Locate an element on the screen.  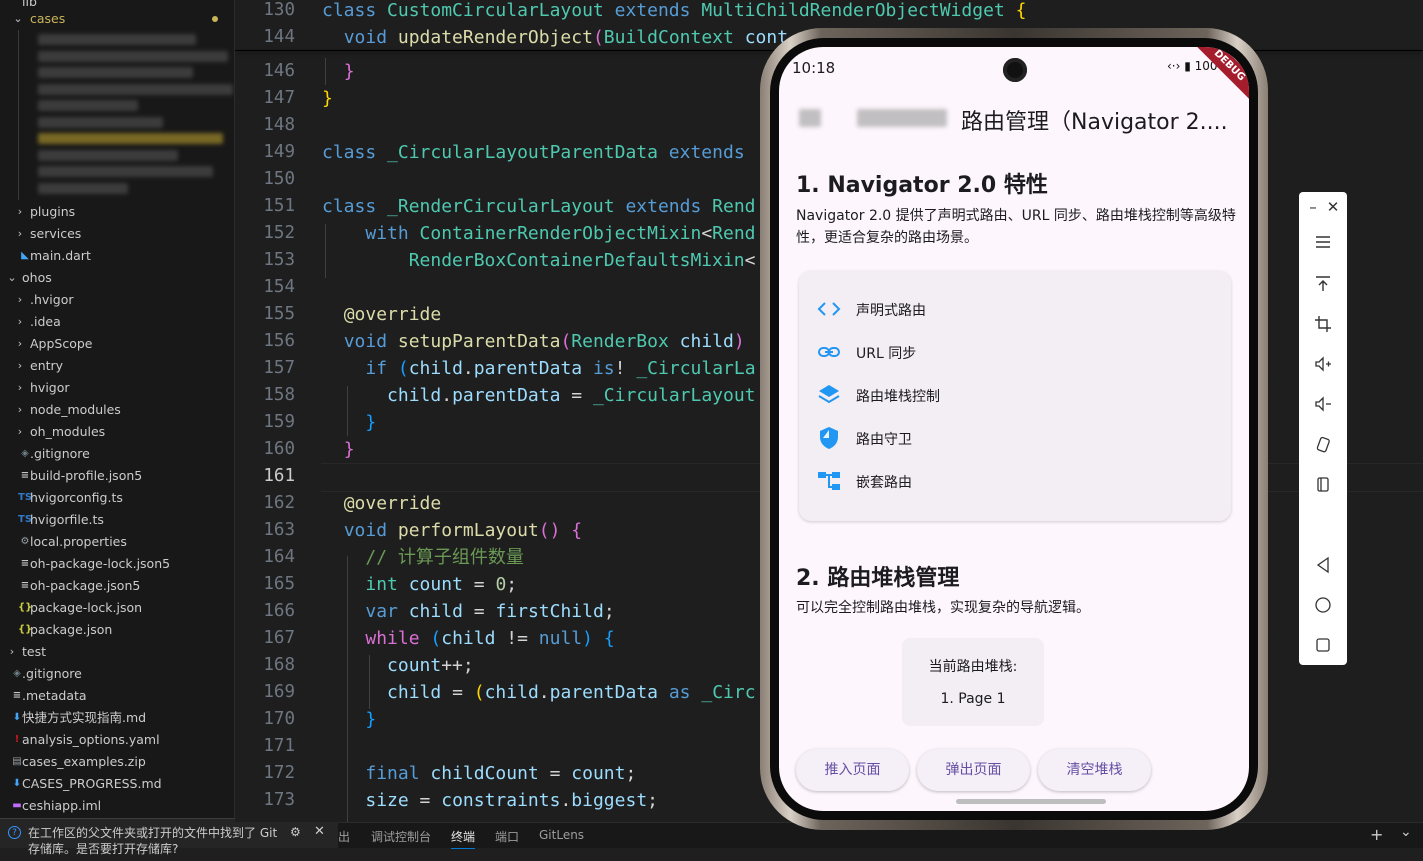
chevron-down-icon: ⌄ is located at coordinates (1406, 832).